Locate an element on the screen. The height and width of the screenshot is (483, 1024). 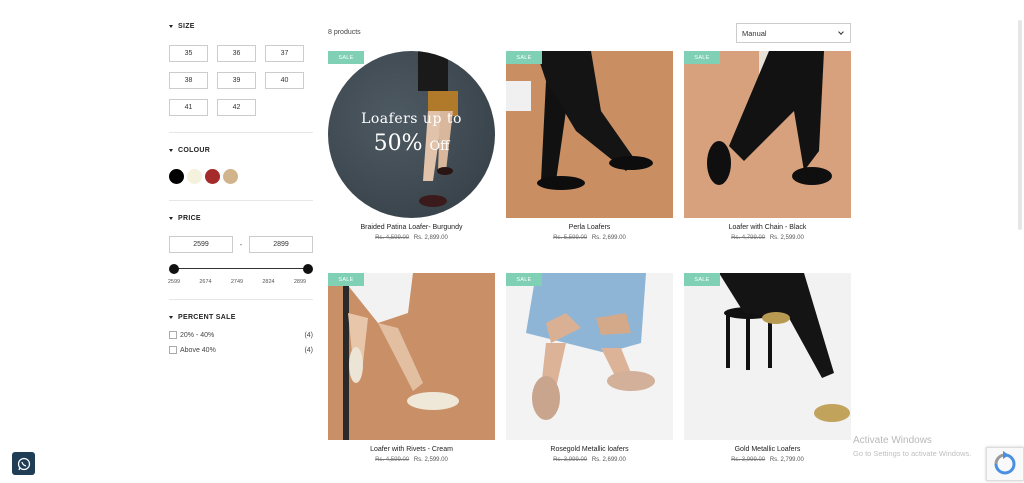
size-option: 36 is located at coordinates (236, 53).